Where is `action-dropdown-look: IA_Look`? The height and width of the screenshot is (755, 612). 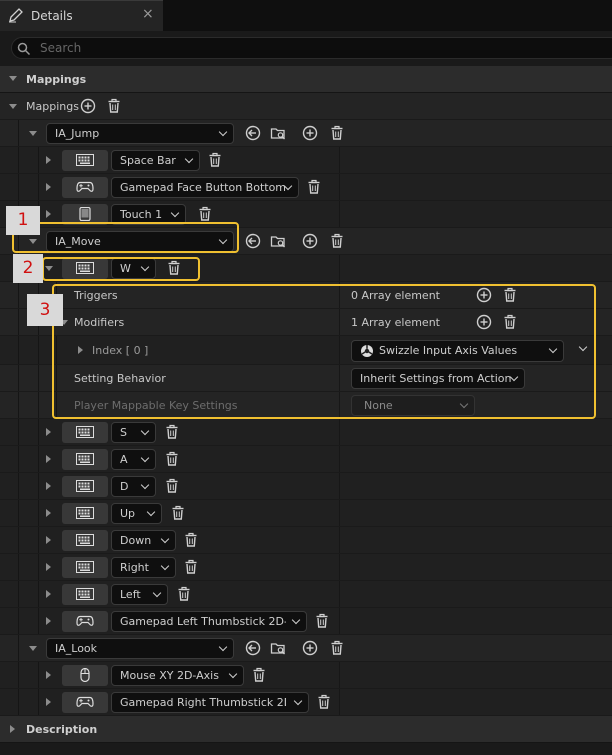 action-dropdown-look: IA_Look is located at coordinates (140, 648).